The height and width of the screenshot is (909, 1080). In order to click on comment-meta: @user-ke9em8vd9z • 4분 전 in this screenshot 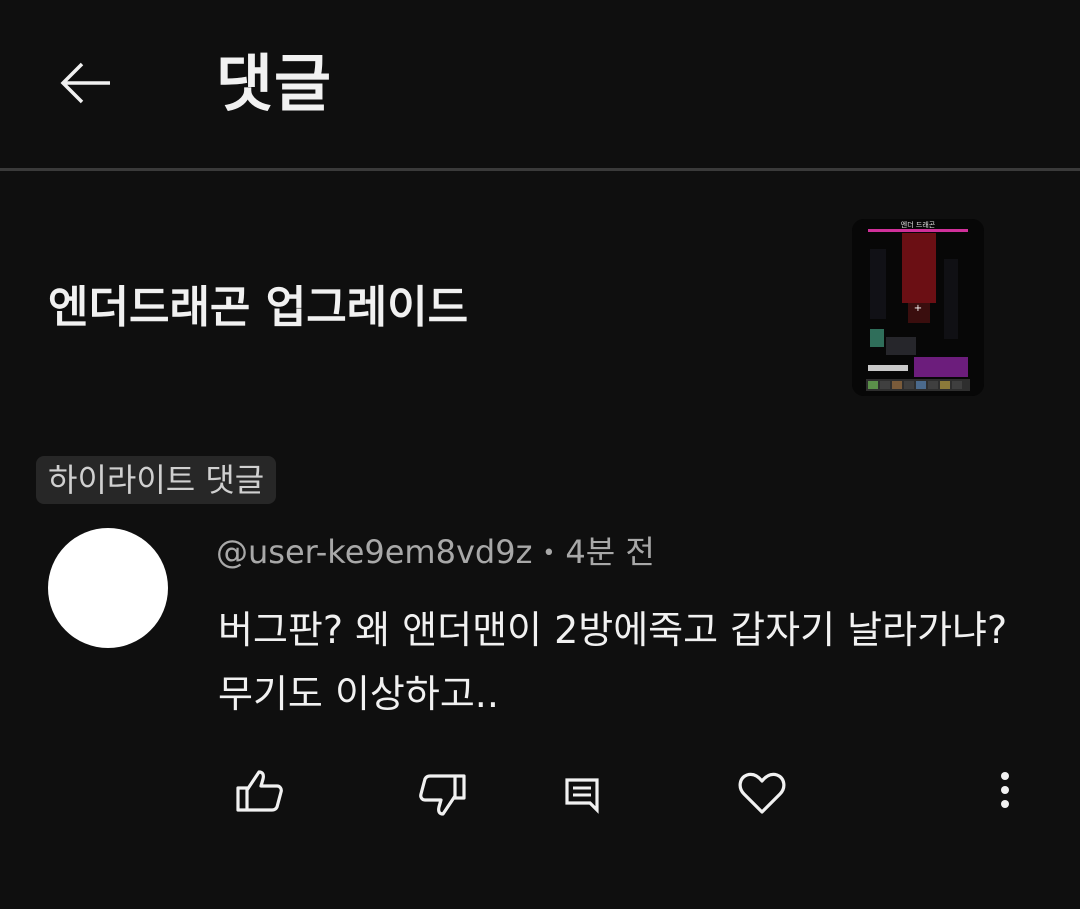, I will do `click(435, 553)`.